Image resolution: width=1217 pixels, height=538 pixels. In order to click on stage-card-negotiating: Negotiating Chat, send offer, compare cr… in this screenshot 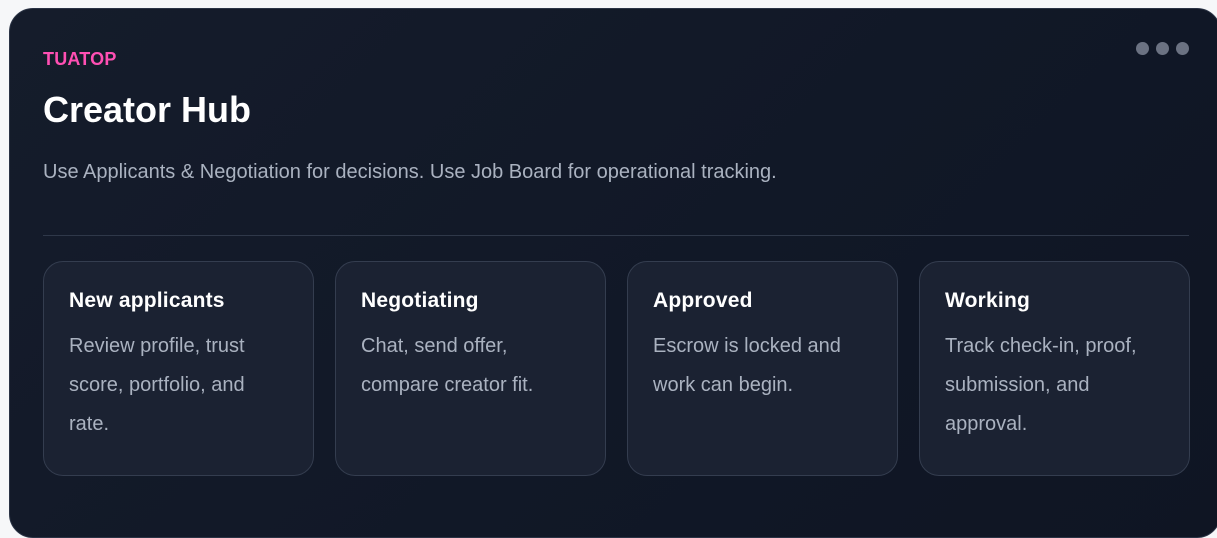, I will do `click(470, 368)`.